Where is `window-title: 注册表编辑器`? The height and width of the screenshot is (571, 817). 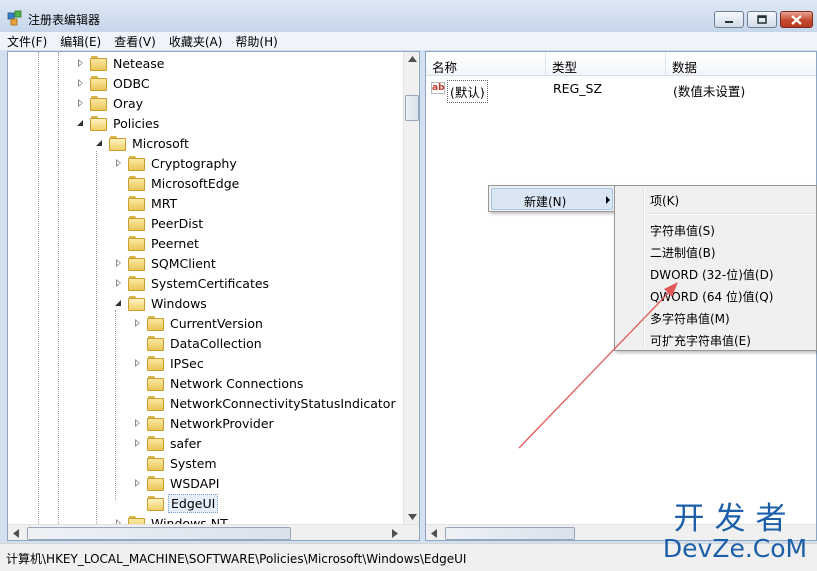 window-title: 注册表编辑器 is located at coordinates (64, 20).